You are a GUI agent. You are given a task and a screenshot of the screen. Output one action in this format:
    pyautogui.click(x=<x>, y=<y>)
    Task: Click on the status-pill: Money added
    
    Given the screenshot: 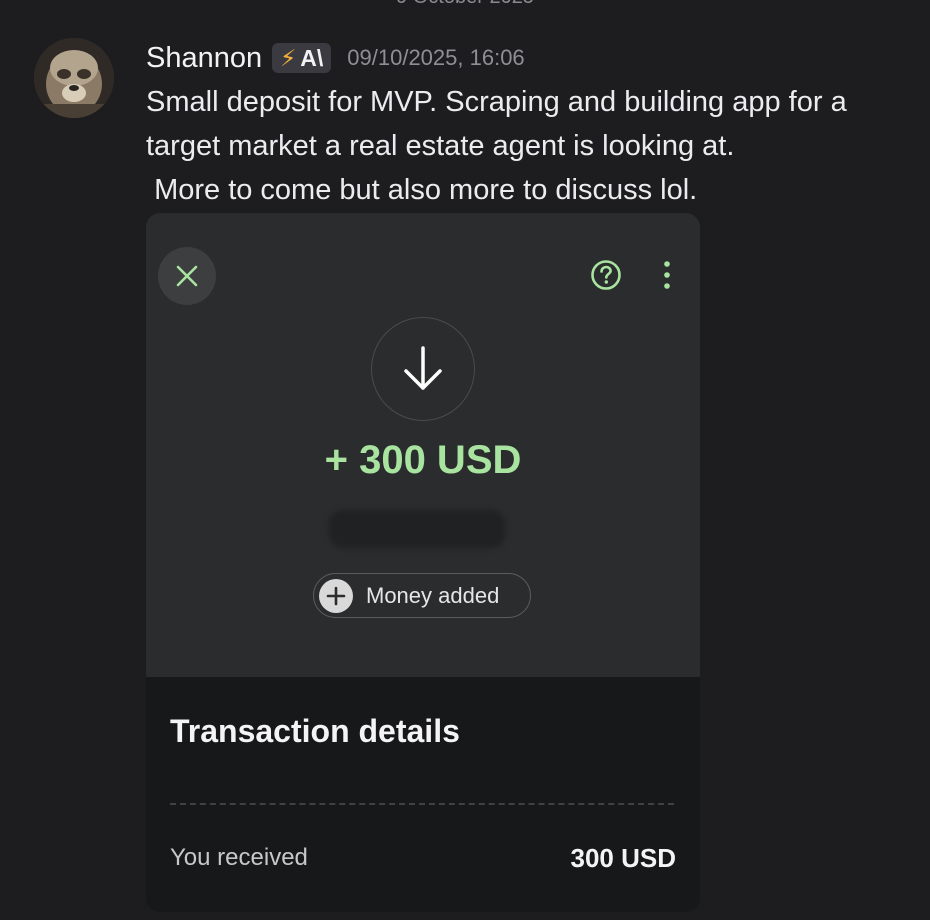 What is the action you would take?
    pyautogui.click(x=422, y=595)
    